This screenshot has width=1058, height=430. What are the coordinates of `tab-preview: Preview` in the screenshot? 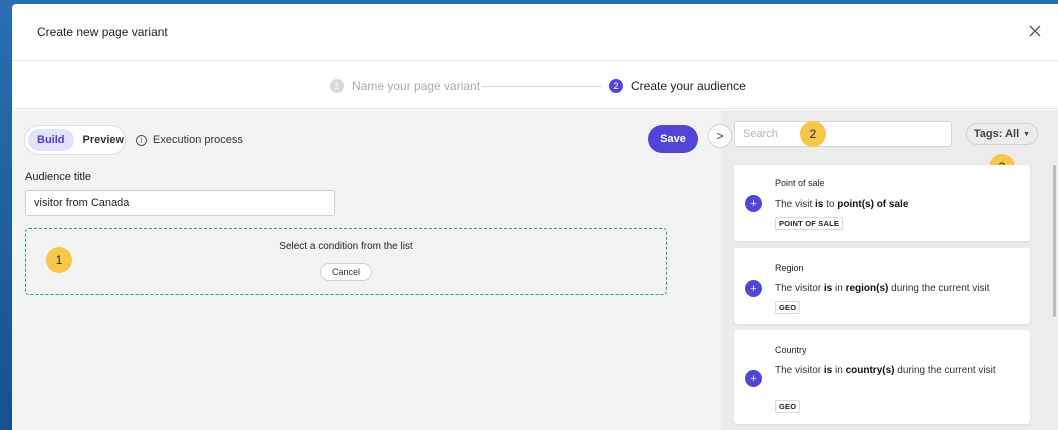 It's located at (104, 140).